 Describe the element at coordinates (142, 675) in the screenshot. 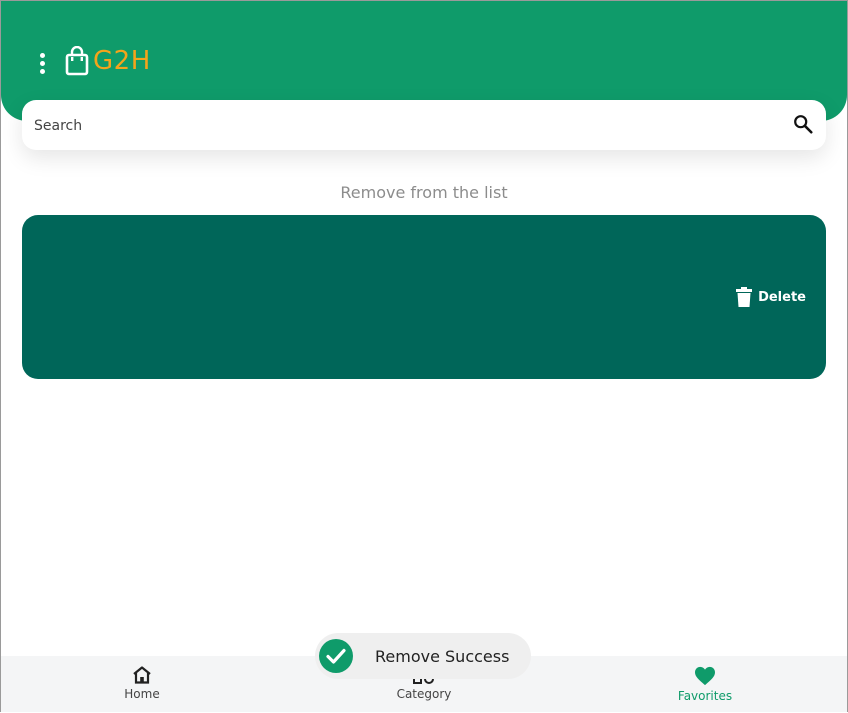

I see `home-icon` at that location.